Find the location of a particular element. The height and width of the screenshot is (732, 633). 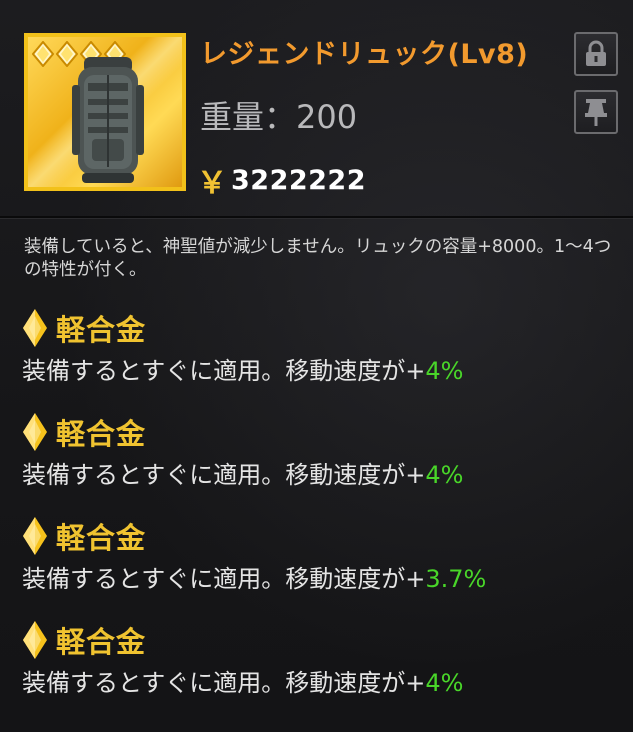

trait-value: 3.7% is located at coordinates (456, 579).